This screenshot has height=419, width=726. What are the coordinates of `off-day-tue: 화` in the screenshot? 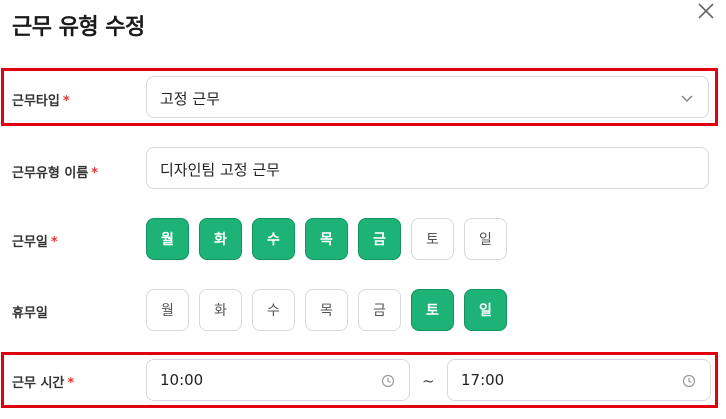 It's located at (220, 310).